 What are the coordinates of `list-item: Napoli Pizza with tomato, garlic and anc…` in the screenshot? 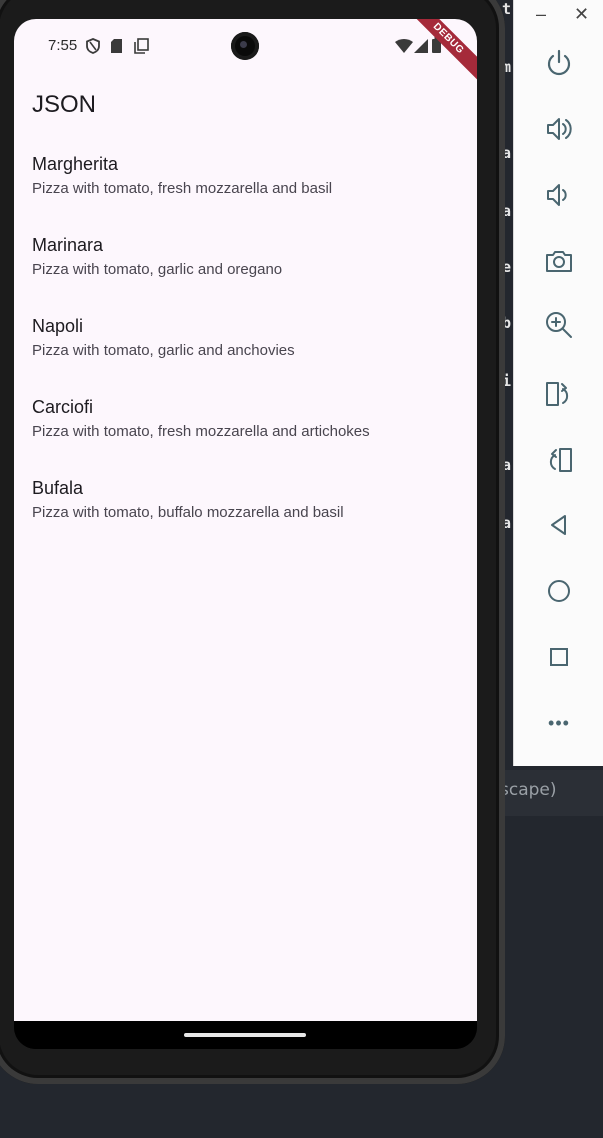 It's located at (245, 355).